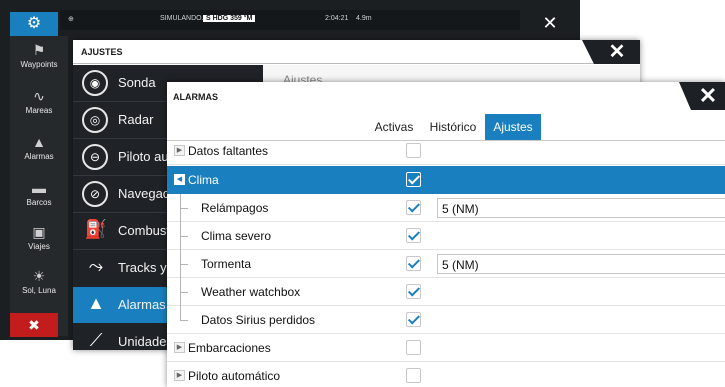 Image resolution: width=725 pixels, height=387 pixels. I want to click on alarm-row-clima-severo: Clima severo, so click(446, 236).